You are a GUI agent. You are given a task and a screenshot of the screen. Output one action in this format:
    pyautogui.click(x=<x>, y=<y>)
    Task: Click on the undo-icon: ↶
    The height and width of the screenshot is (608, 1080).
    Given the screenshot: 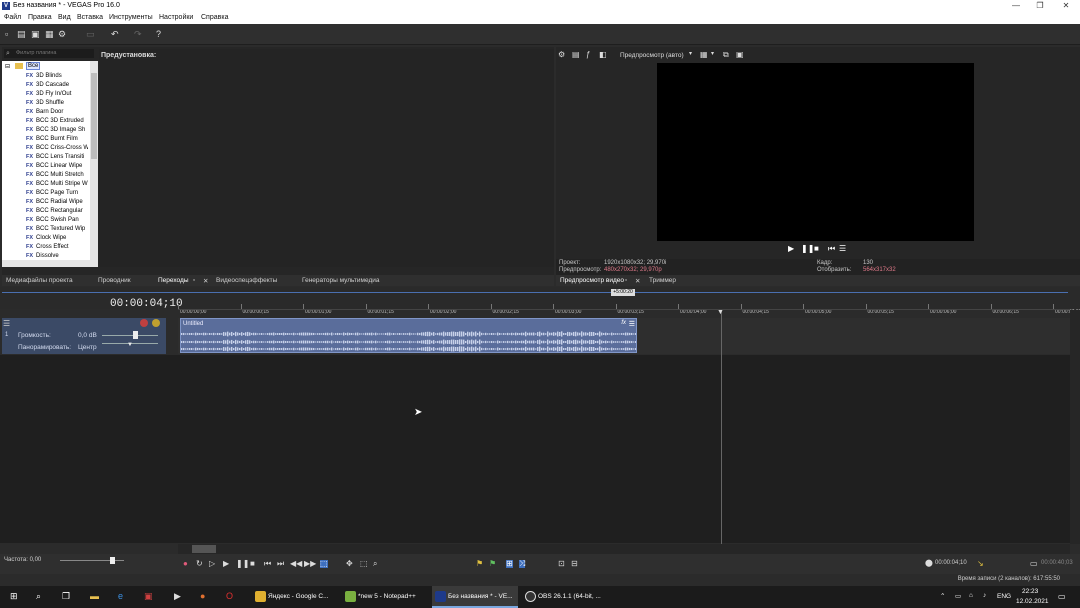 What is the action you would take?
    pyautogui.click(x=115, y=34)
    